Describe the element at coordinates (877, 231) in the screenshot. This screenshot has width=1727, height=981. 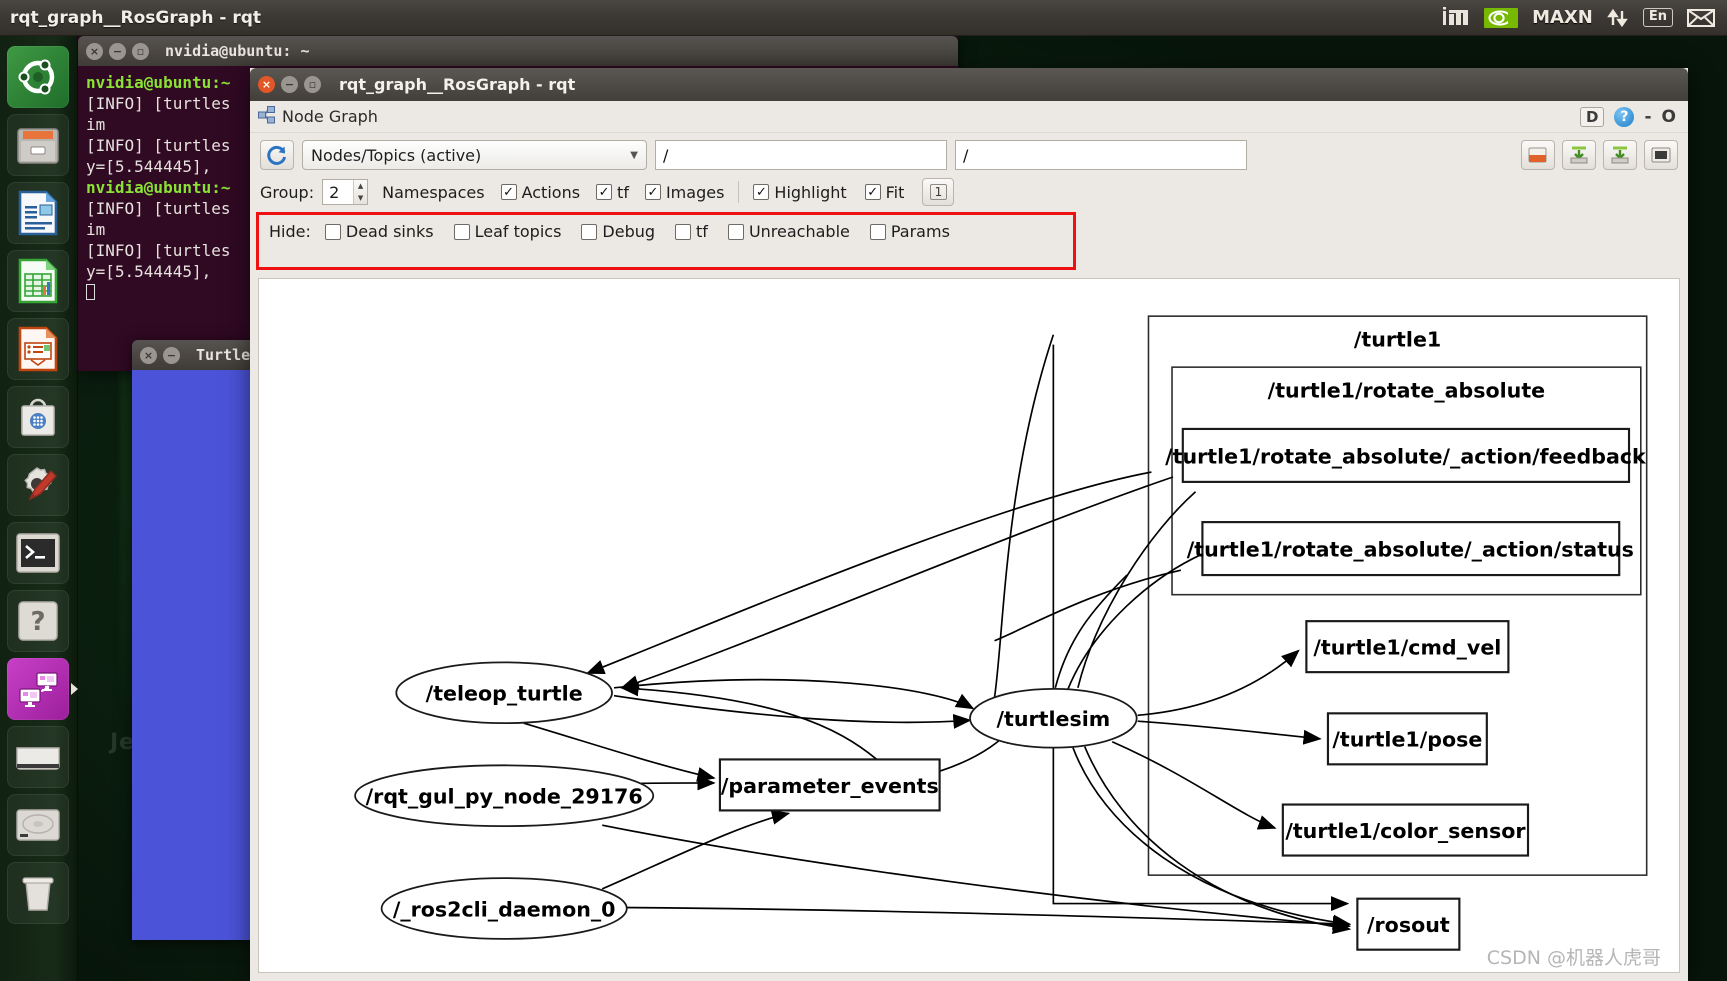
I see `hide-params-checkbox` at that location.